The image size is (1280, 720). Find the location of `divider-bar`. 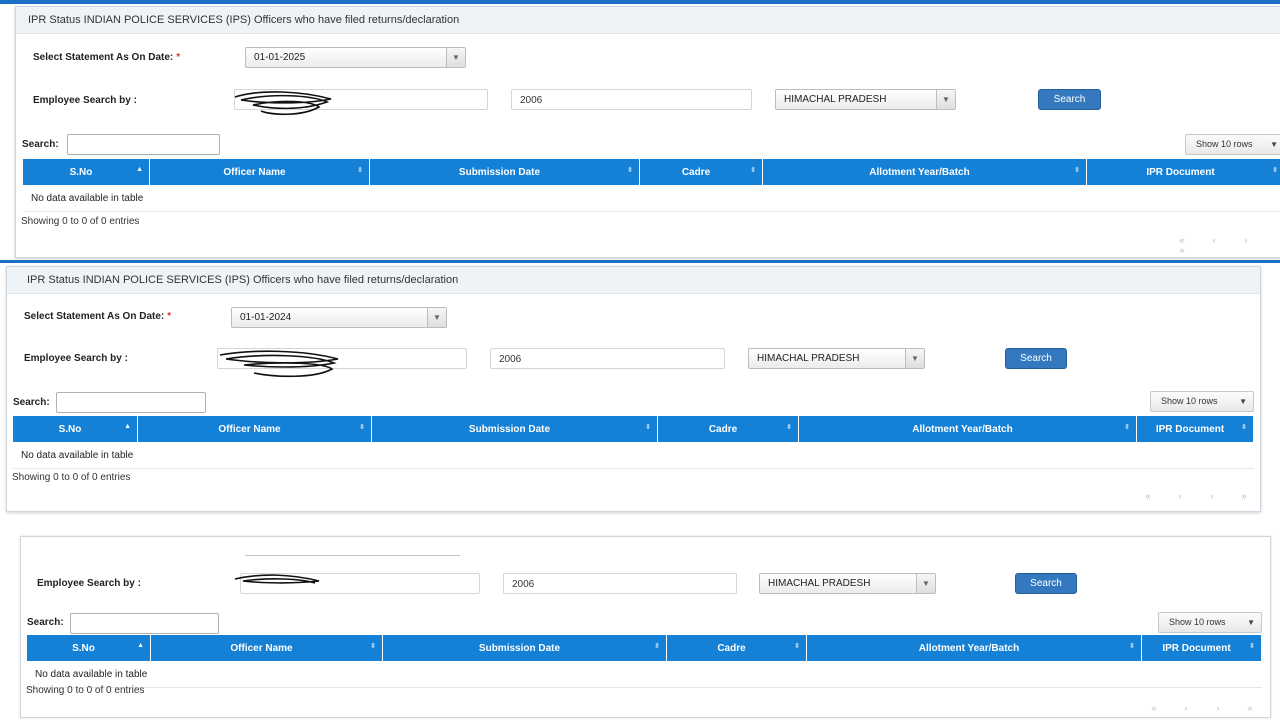

divider-bar is located at coordinates (640, 261).